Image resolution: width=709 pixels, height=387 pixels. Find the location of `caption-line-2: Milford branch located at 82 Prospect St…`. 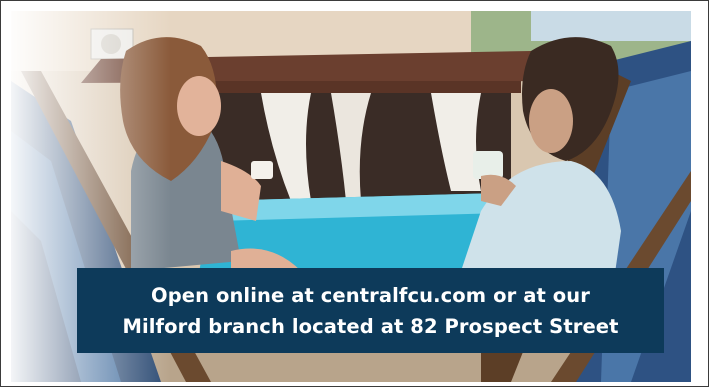

caption-line-2: Milford branch located at 82 Prospect St… is located at coordinates (370, 326).